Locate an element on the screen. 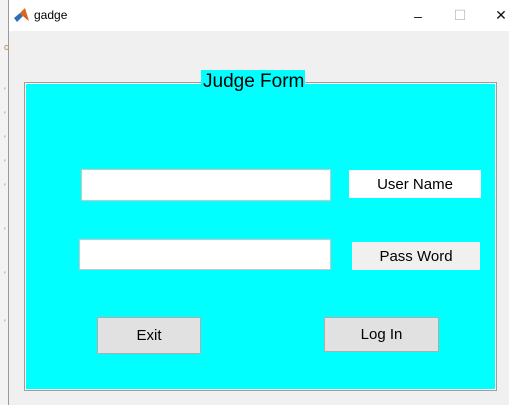 Image resolution: width=509 pixels, height=405 pixels. close-button: ✕ is located at coordinates (493, 15).